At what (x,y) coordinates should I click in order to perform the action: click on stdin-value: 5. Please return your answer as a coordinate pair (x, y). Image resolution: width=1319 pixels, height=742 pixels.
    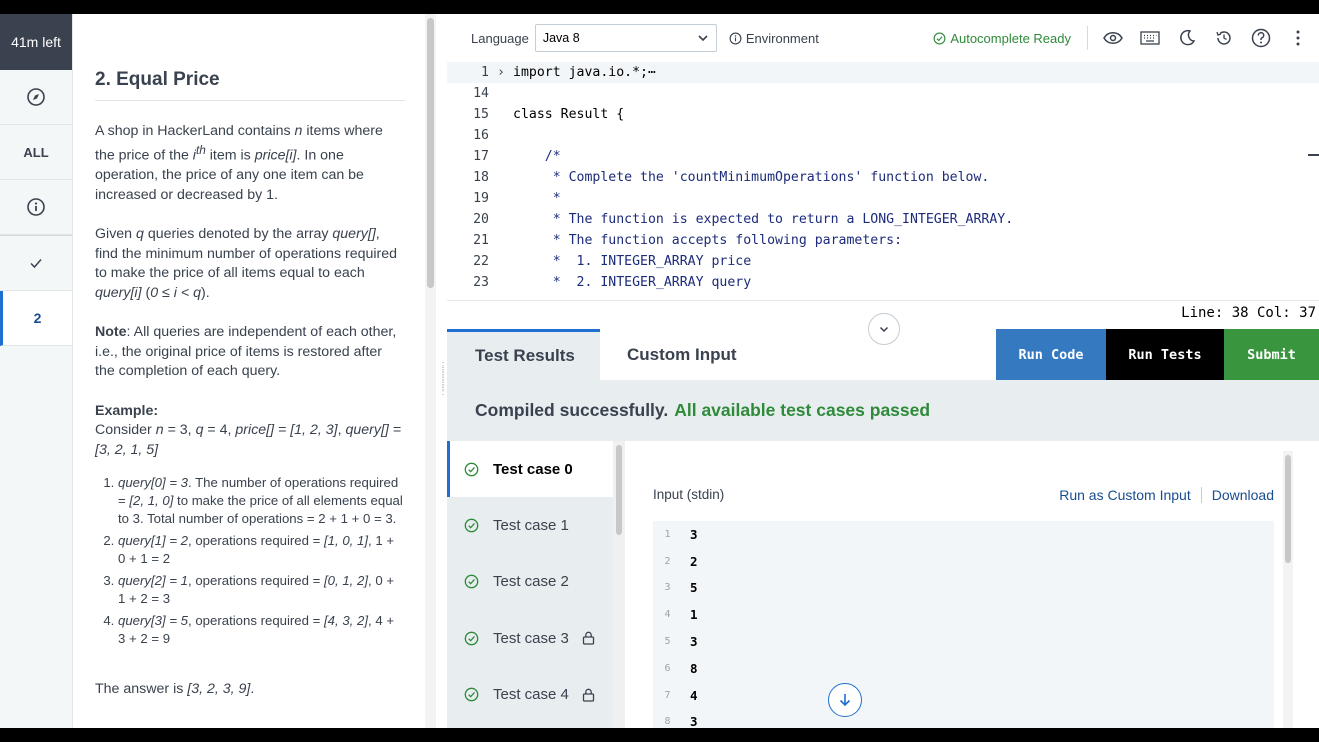
    Looking at the image, I should click on (694, 588).